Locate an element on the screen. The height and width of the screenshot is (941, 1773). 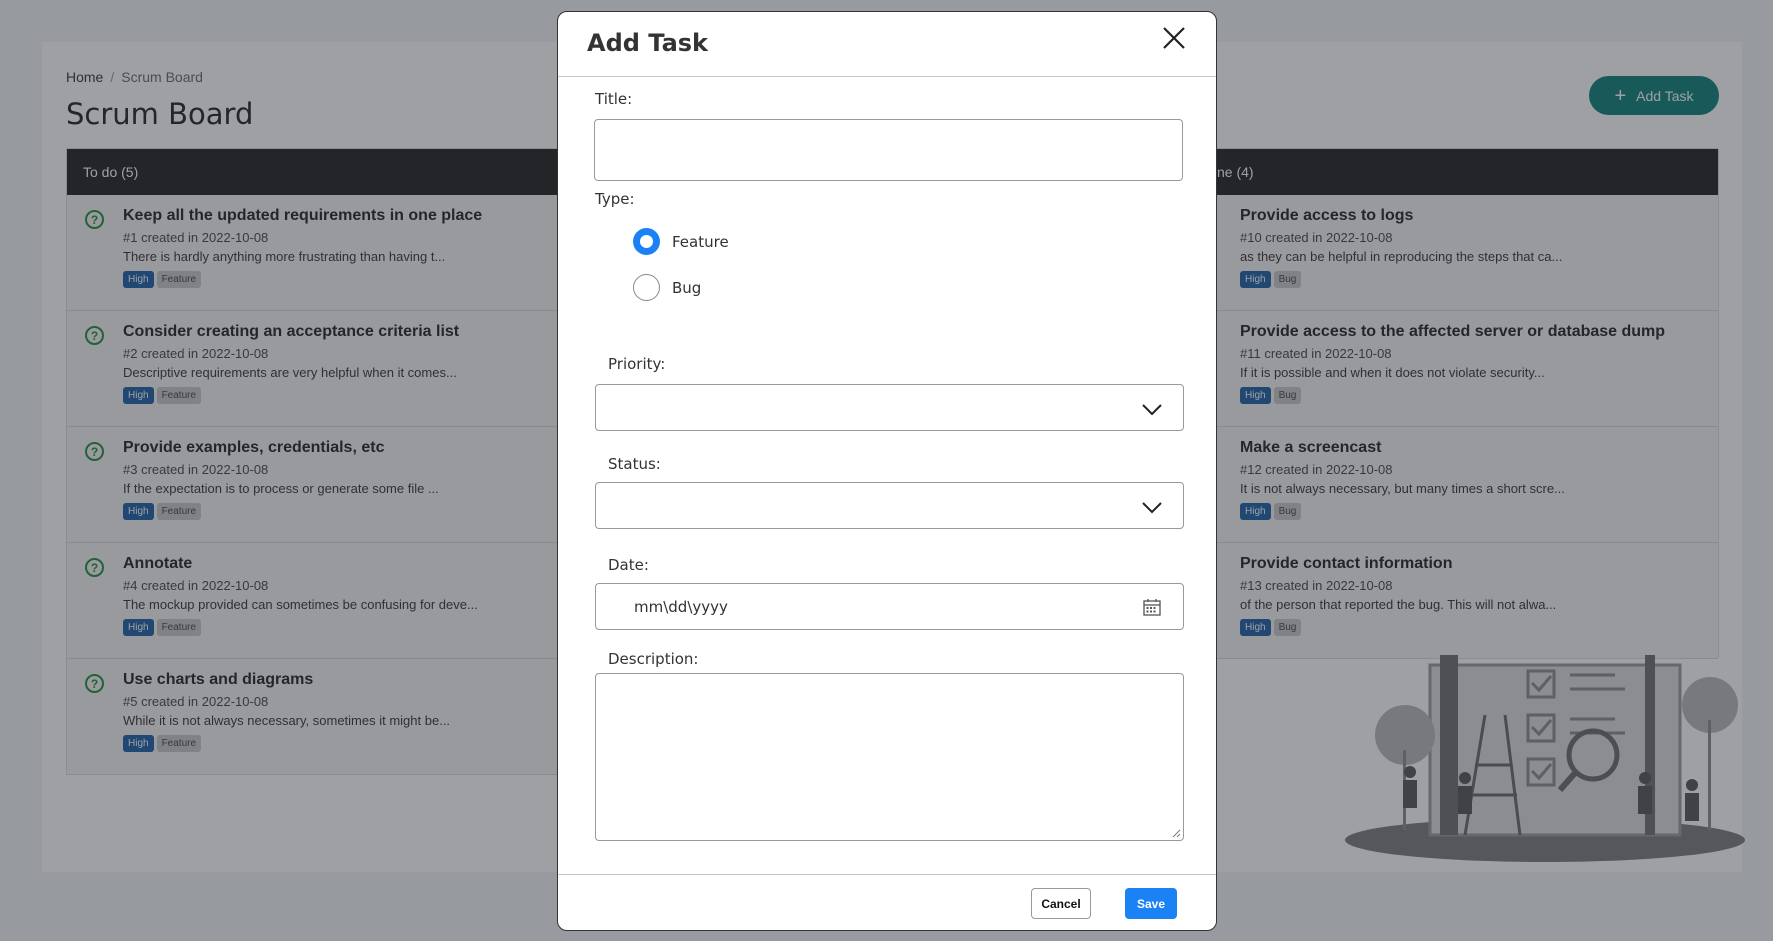
cancel-button: Cancel is located at coordinates (1061, 903).